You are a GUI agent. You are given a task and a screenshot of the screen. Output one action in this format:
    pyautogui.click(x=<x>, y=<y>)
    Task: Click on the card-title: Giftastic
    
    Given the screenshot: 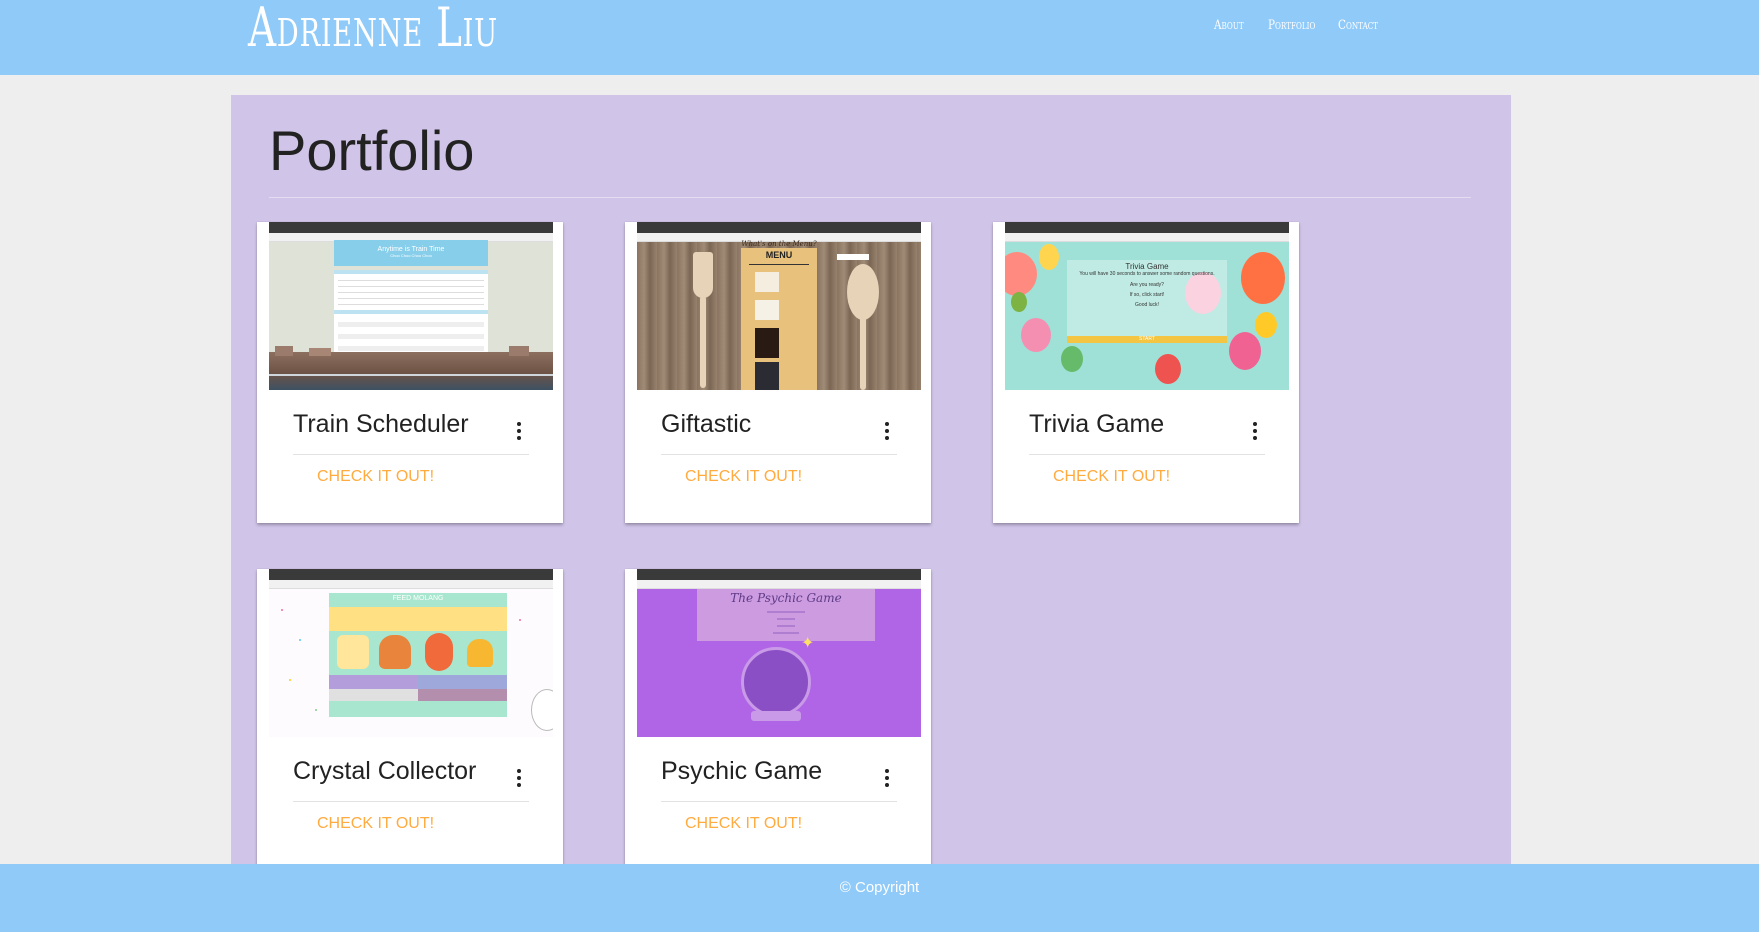 What is the action you would take?
    pyautogui.click(x=706, y=424)
    